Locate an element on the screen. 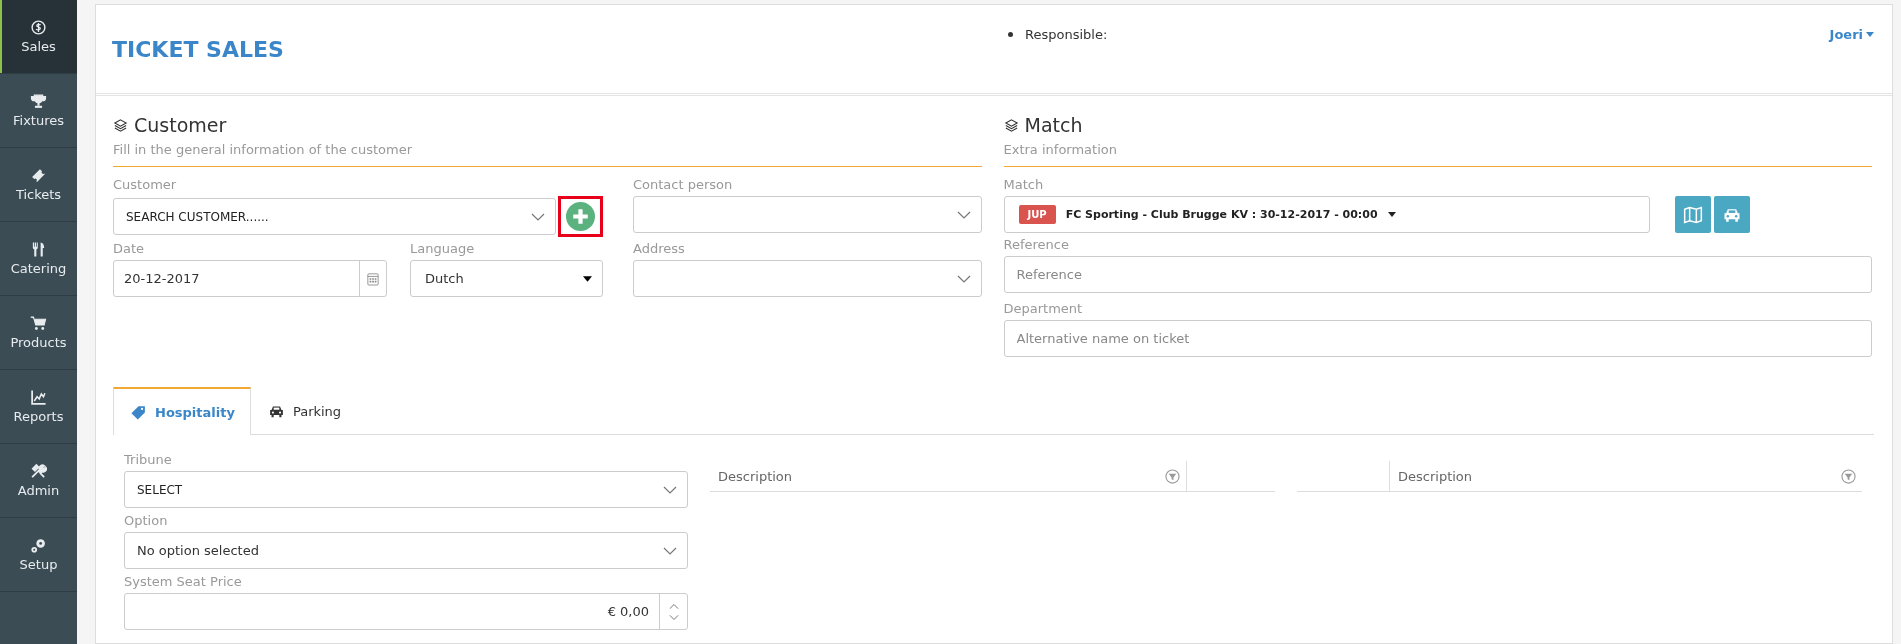 The height and width of the screenshot is (644, 1901). address-field is located at coordinates (807, 278).